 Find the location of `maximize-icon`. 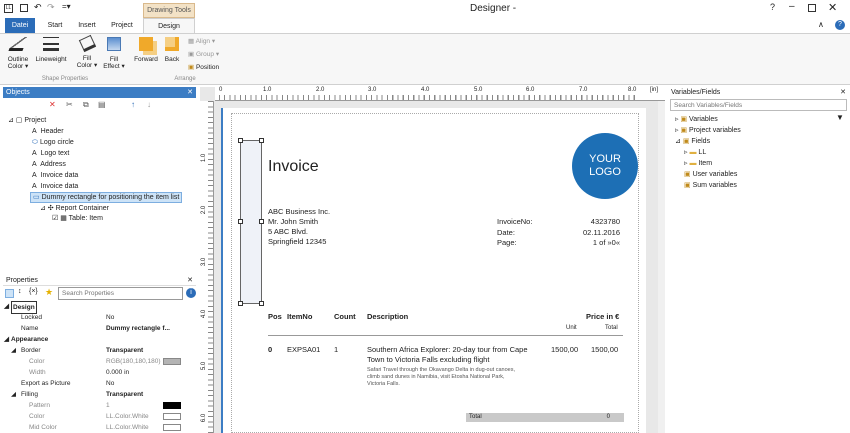

maximize-icon is located at coordinates (812, 8).